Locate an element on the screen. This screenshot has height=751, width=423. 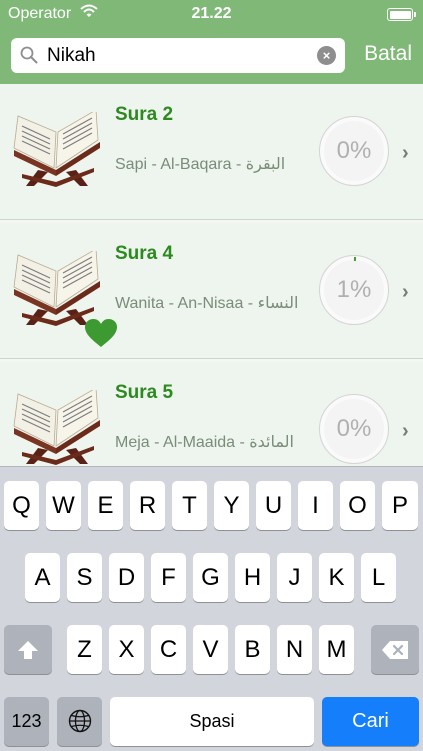
key-t: T is located at coordinates (189, 505).